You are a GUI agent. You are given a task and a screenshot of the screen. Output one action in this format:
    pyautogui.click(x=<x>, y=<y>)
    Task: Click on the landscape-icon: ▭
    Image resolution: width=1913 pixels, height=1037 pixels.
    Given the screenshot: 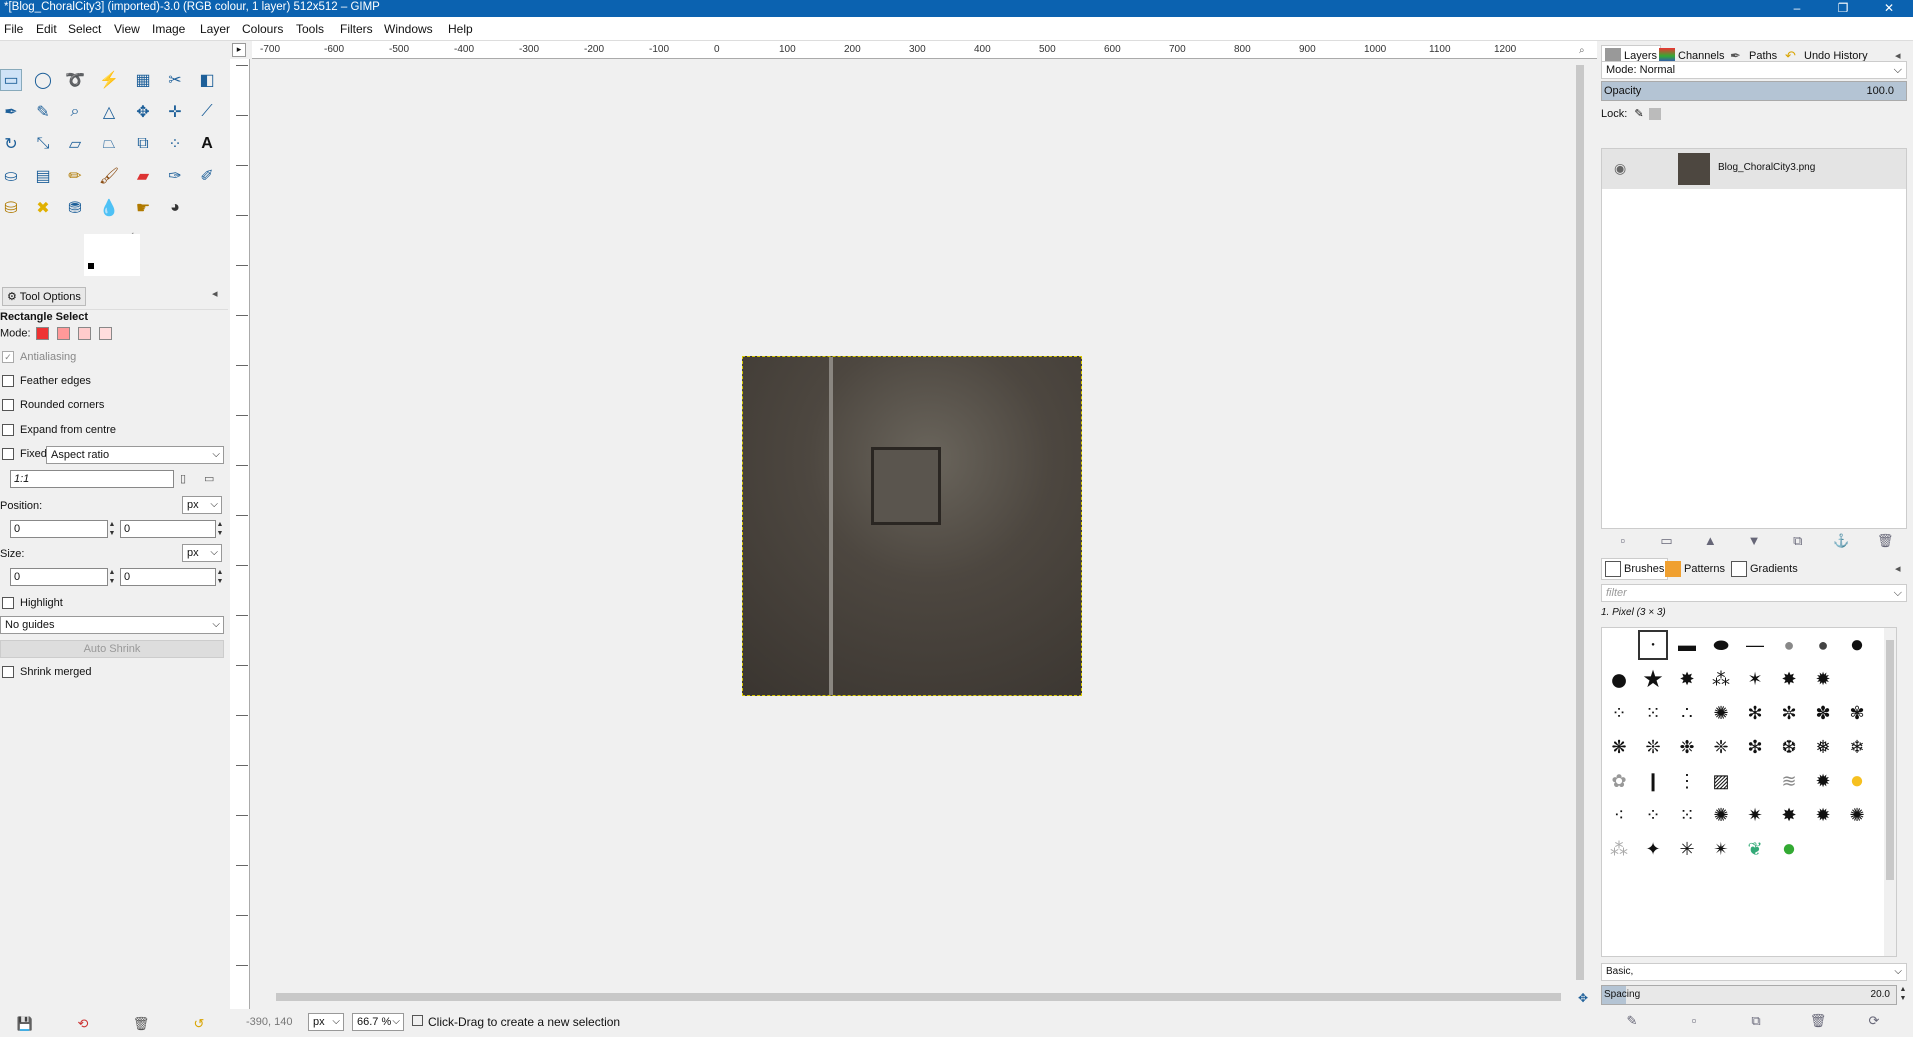 What is the action you would take?
    pyautogui.click(x=209, y=478)
    